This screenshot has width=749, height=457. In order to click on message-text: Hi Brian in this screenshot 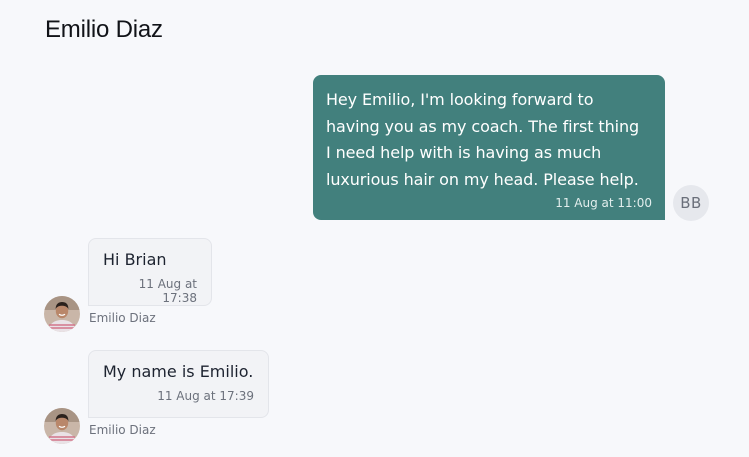, I will do `click(135, 259)`.